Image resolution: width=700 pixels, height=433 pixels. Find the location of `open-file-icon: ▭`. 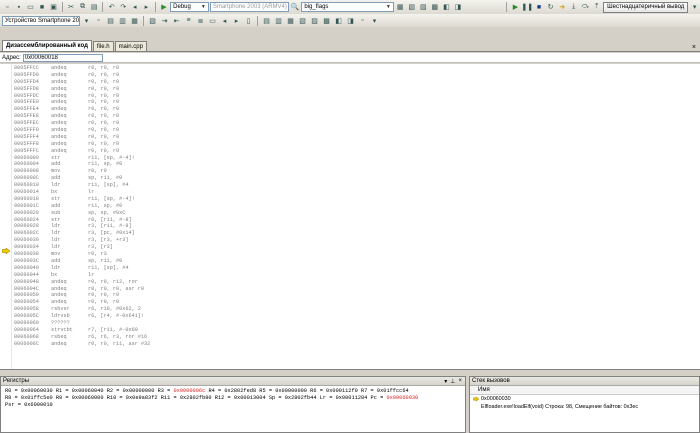

open-file-icon: ▭ is located at coordinates (30, 7).